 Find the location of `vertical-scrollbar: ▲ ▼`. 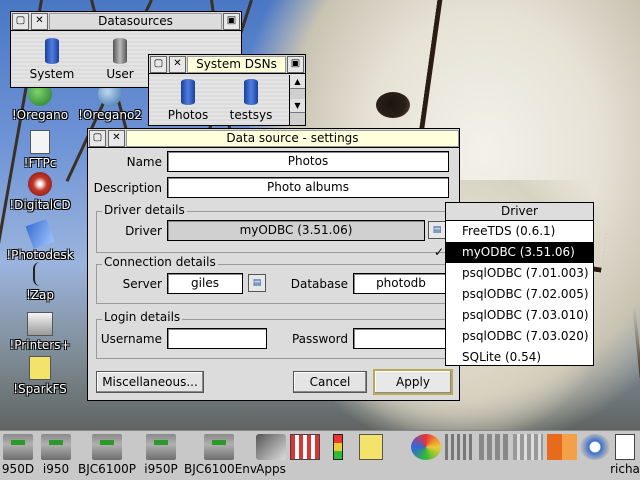

vertical-scrollbar: ▲ ▼ is located at coordinates (297, 100).